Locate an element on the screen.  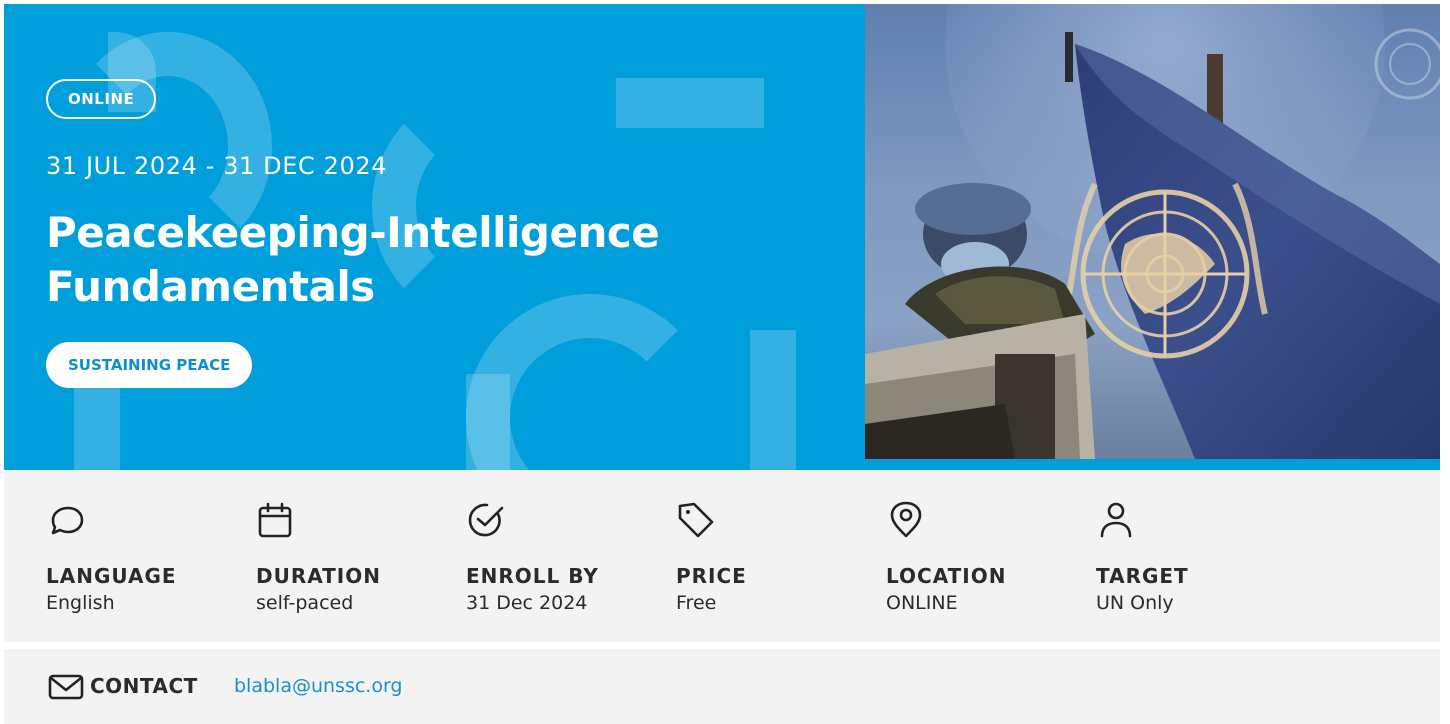
location-label: LOCATION is located at coordinates (946, 576).